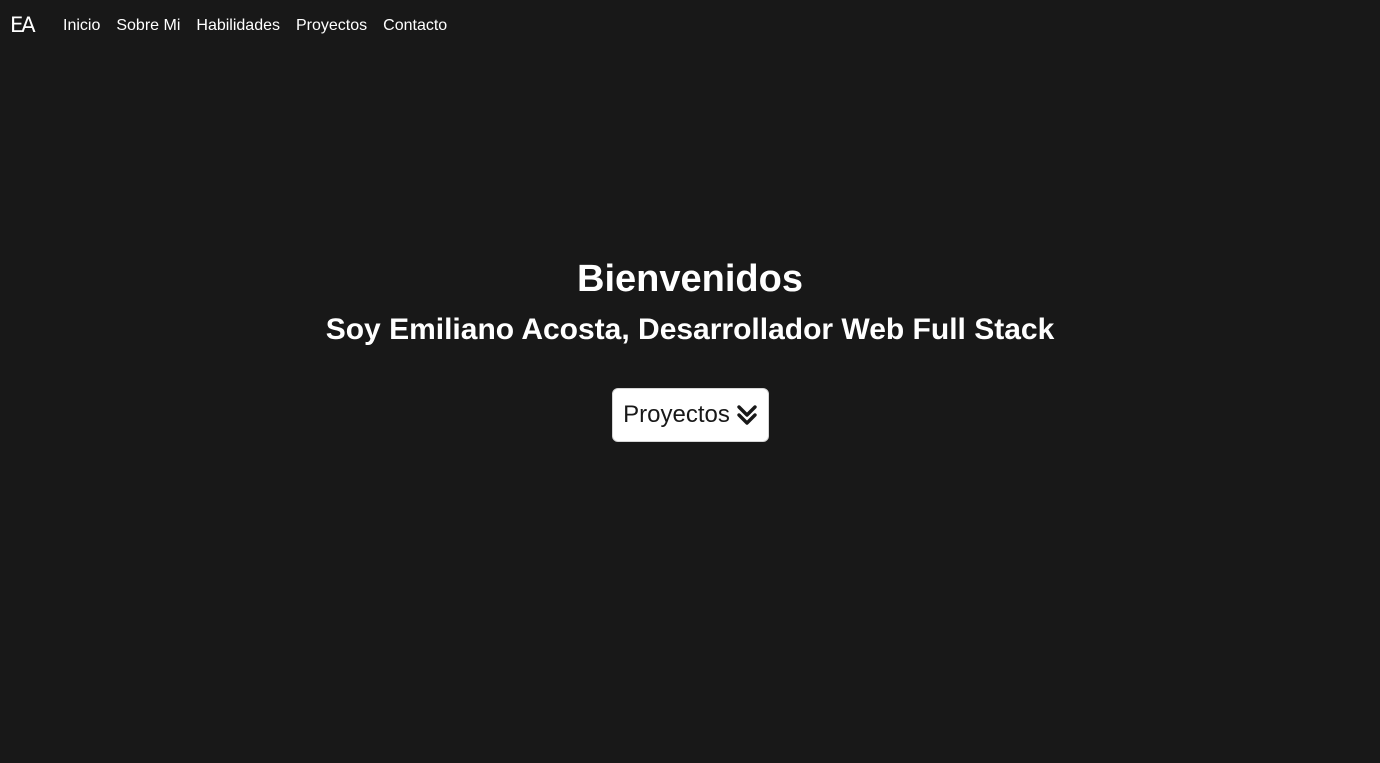  I want to click on nav-item-inicio: Inicio, so click(81, 26).